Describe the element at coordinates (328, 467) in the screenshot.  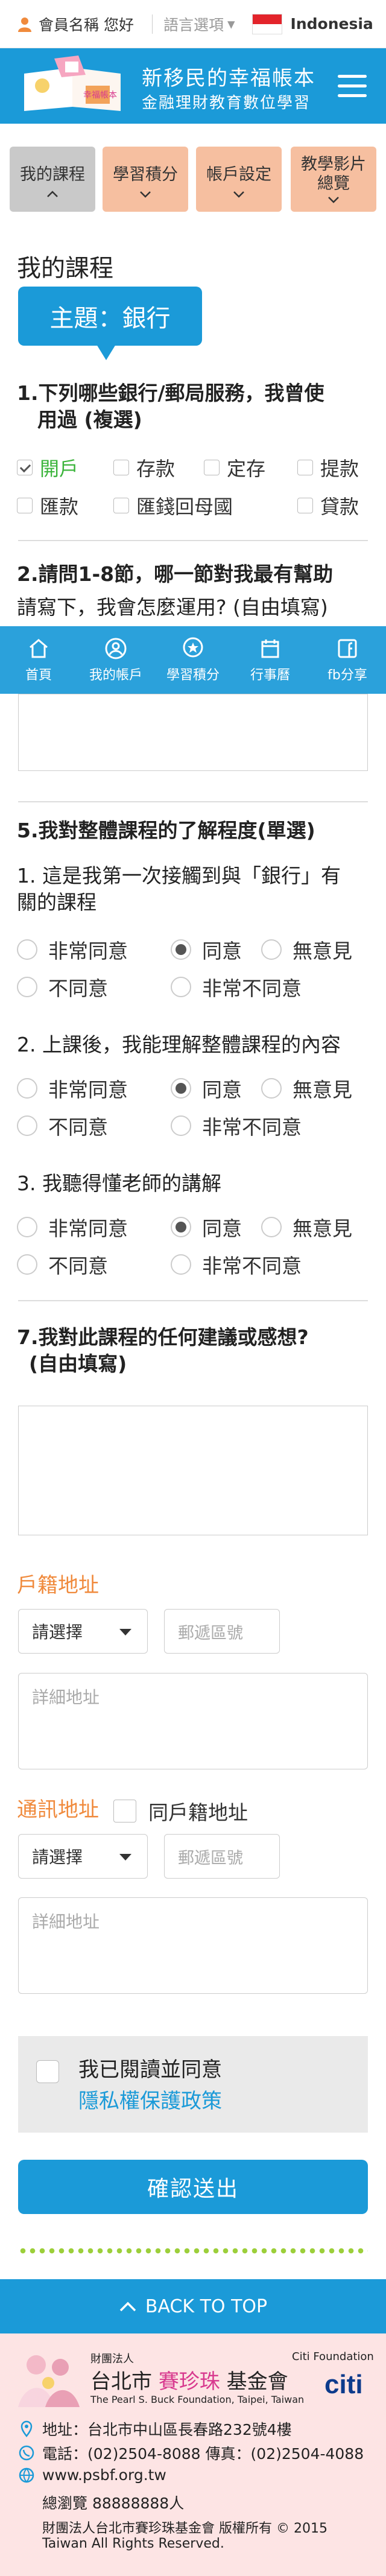
I see `checkbox-withdraw: 提款` at that location.